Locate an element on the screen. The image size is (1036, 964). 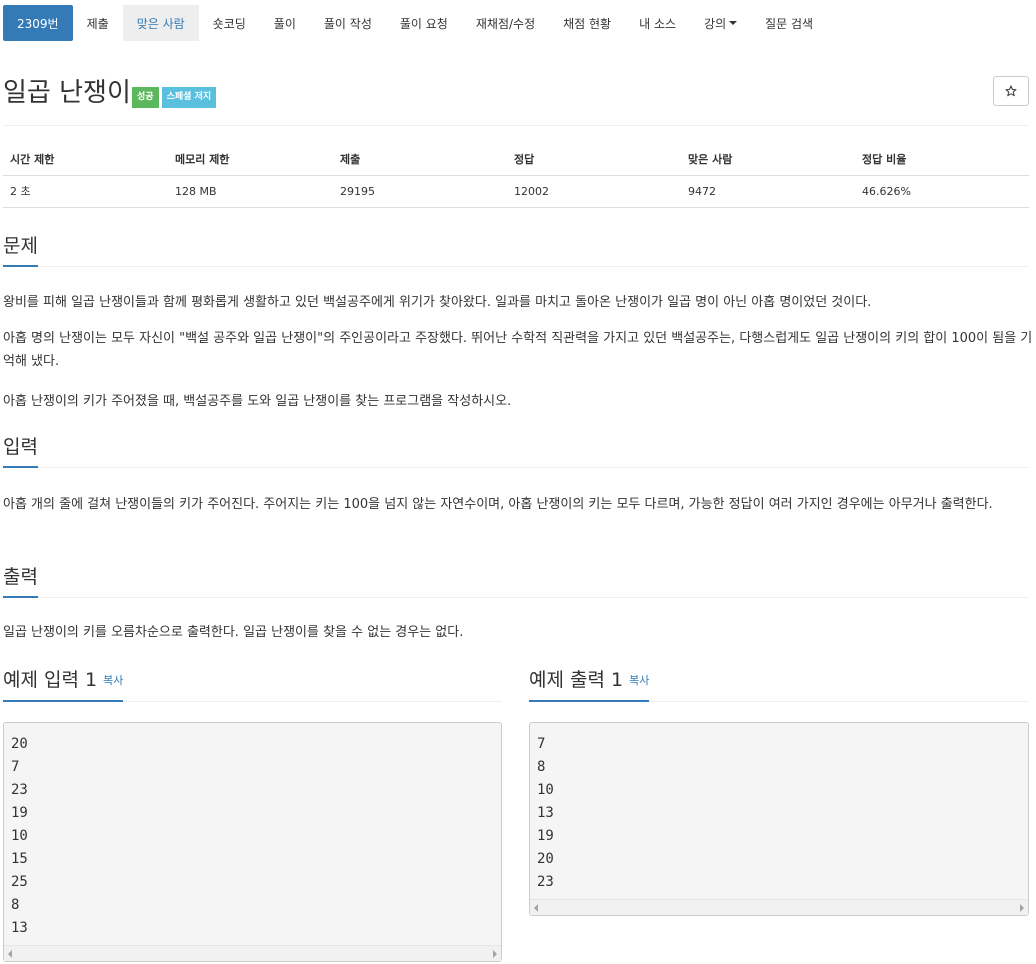
problem-labels: 성공 스페셜 저지 is located at coordinates (174, 97).